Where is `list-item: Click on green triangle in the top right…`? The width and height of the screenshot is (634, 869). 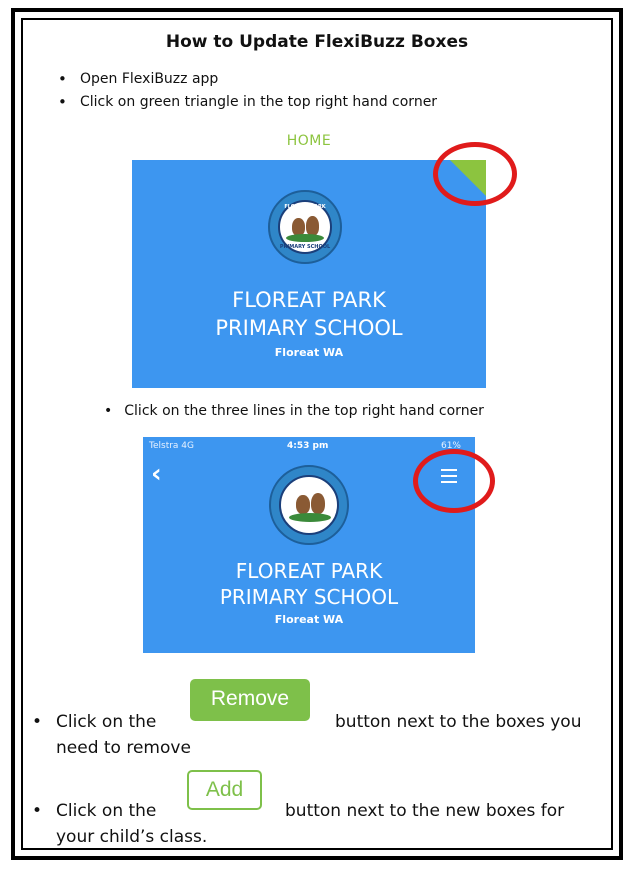 list-item: Click on green triangle in the top right… is located at coordinates (247, 102).